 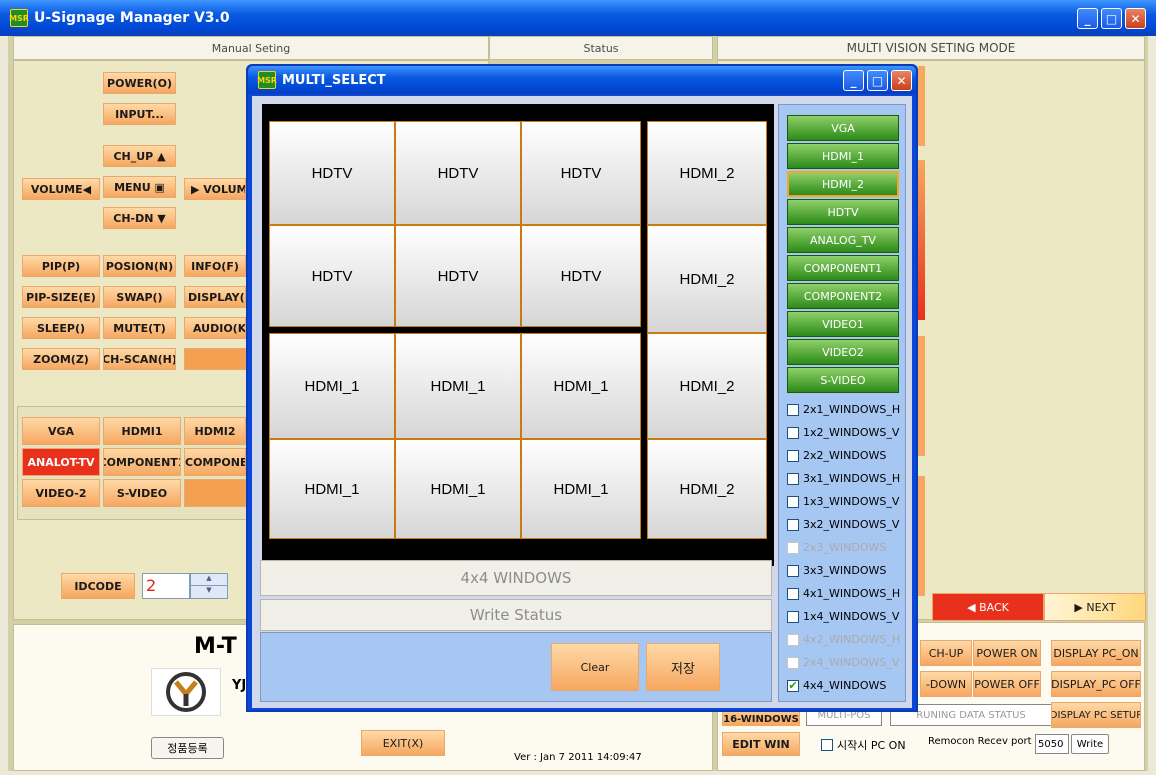 I want to click on layout-checkbox: 3x1_WINDOWS_H, so click(x=843, y=478).